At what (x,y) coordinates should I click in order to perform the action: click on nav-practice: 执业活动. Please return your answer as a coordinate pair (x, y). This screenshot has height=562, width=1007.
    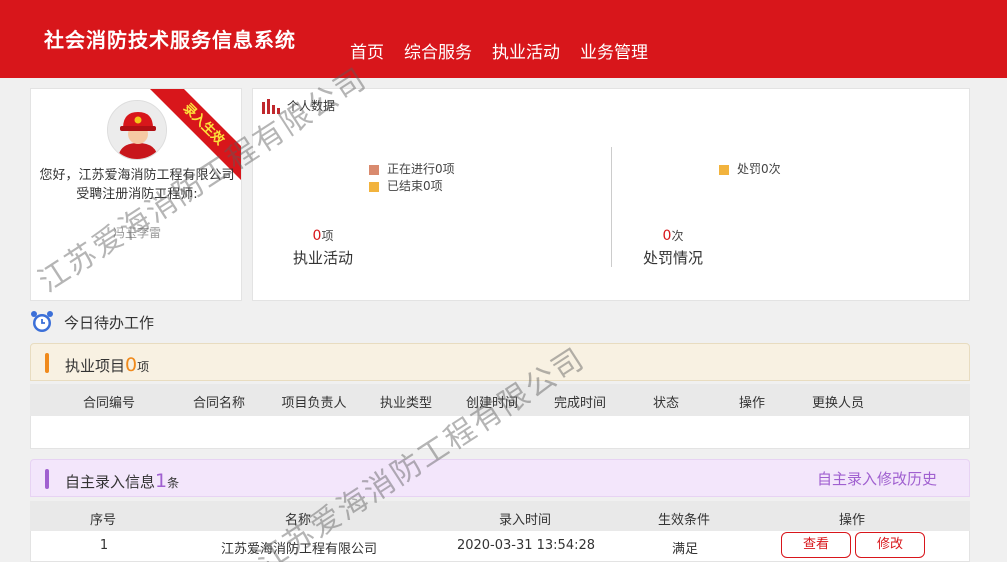
    Looking at the image, I should click on (526, 50).